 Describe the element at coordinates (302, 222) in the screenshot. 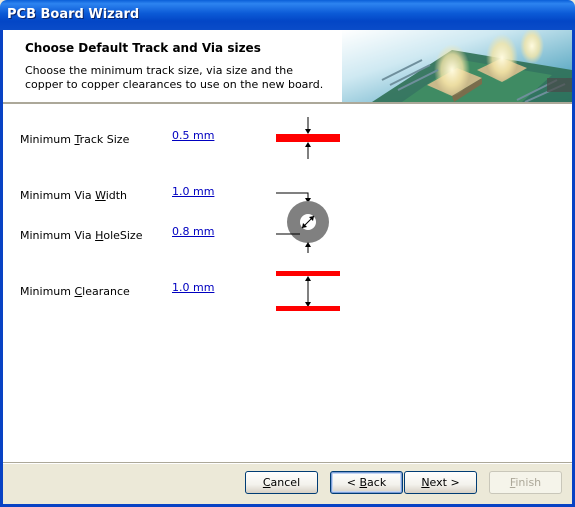

I see `via-icon` at that location.